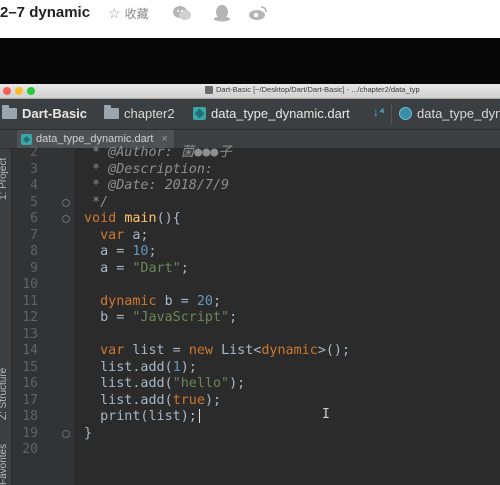 The height and width of the screenshot is (485, 500). Describe the element at coordinates (326, 414) in the screenshot. I see `text-cursor-icon: I` at that location.